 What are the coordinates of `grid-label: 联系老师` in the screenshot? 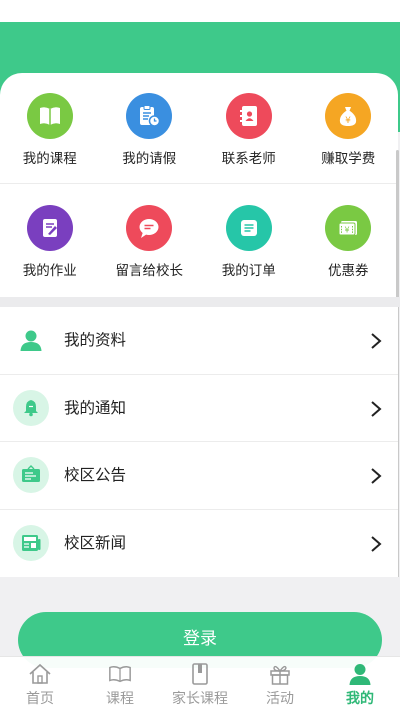 It's located at (248, 159).